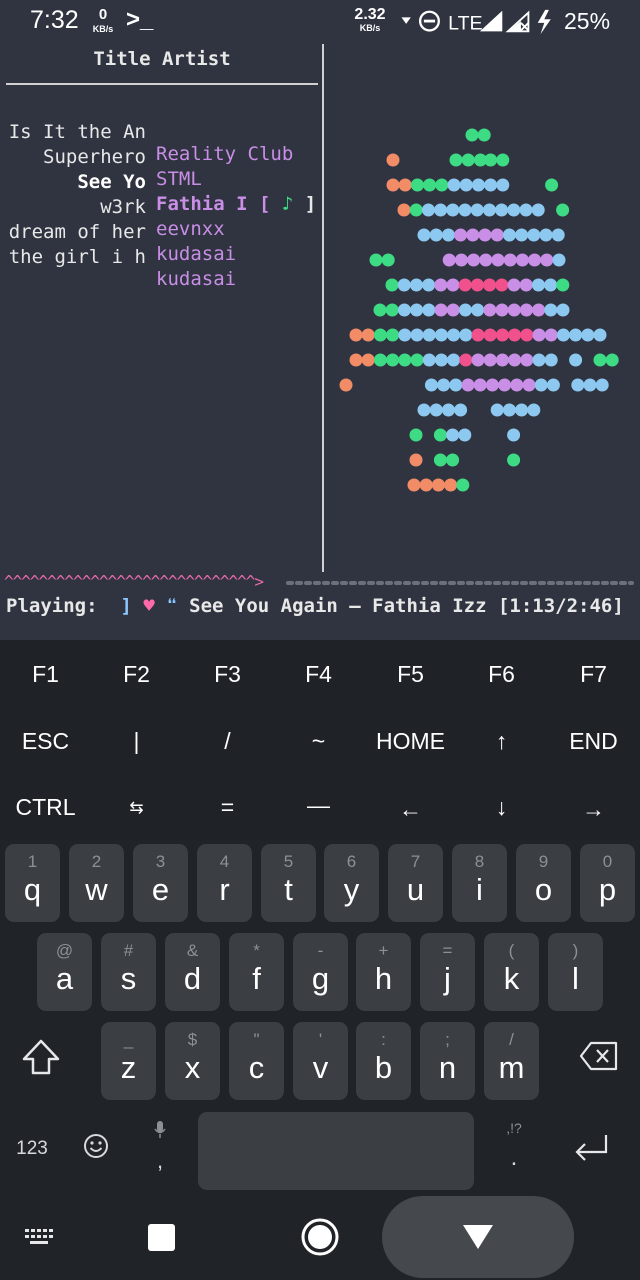  What do you see at coordinates (575, 972) in the screenshot?
I see `key-l: ) l` at bounding box center [575, 972].